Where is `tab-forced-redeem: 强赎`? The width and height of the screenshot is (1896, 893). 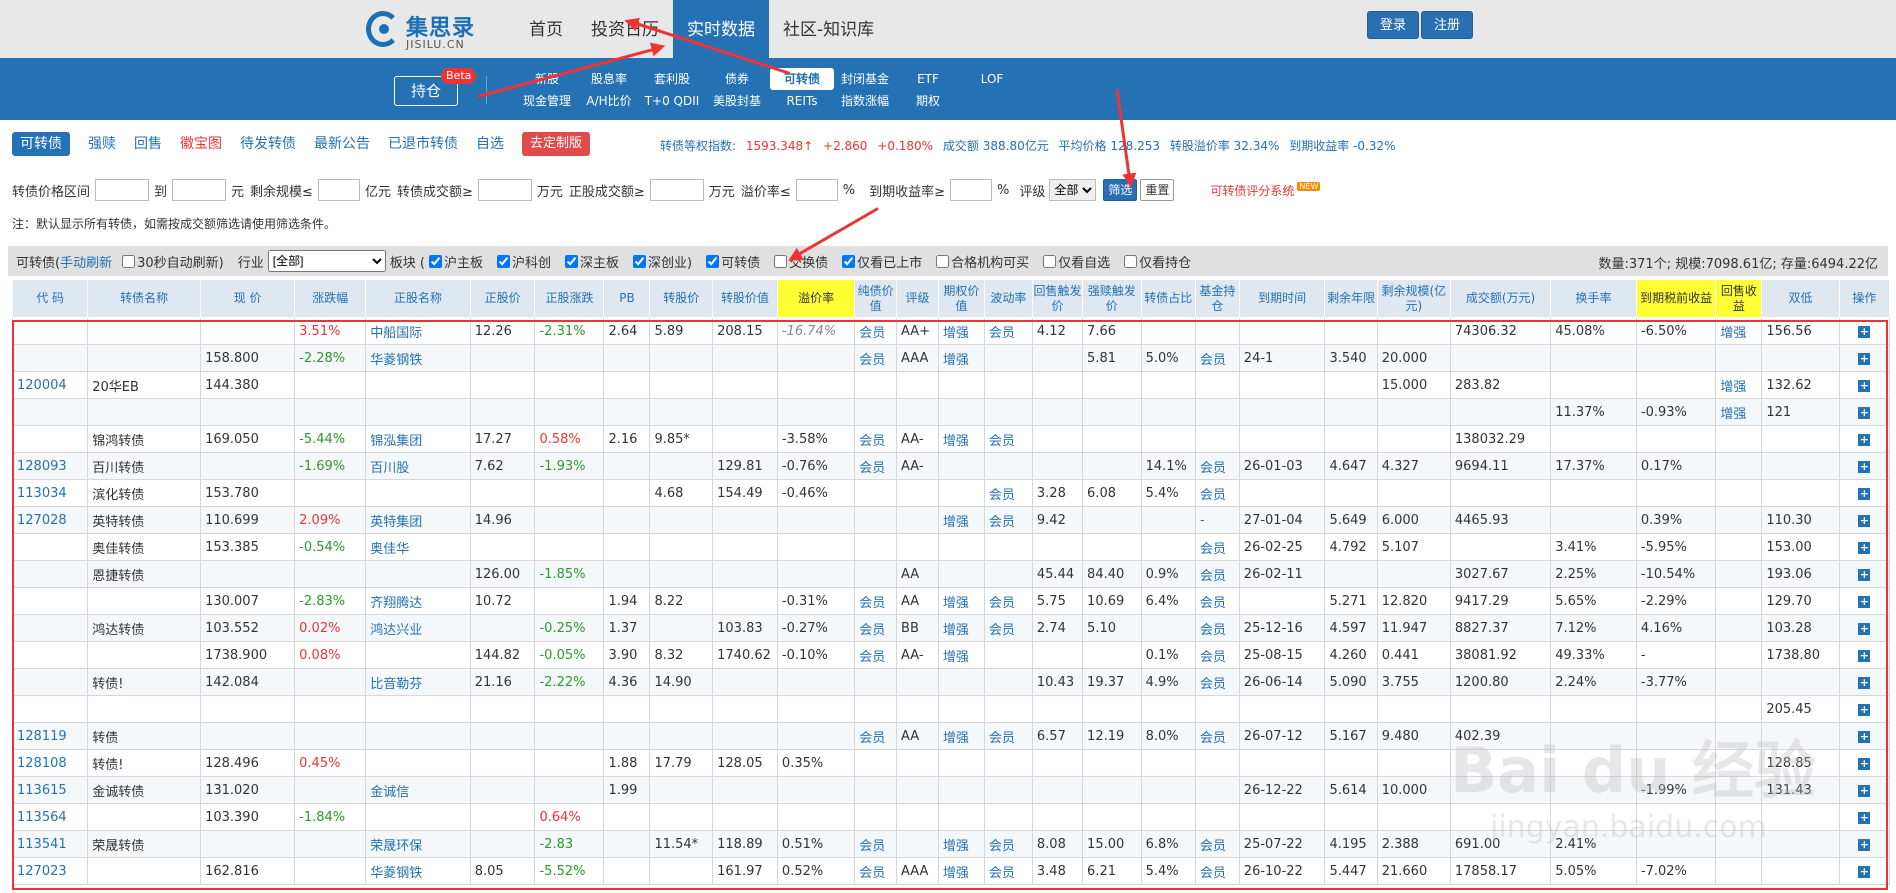
tab-forced-redeem: 强赎 is located at coordinates (102, 144).